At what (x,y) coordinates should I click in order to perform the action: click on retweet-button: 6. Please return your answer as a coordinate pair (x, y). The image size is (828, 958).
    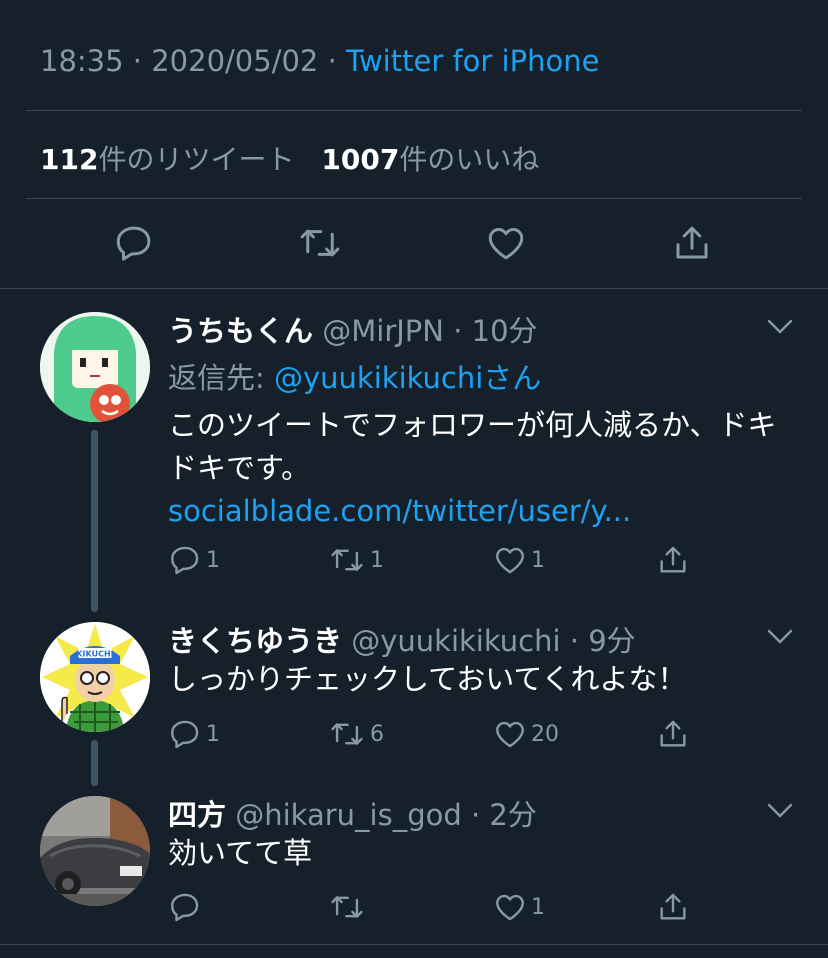
    Looking at the image, I should click on (356, 734).